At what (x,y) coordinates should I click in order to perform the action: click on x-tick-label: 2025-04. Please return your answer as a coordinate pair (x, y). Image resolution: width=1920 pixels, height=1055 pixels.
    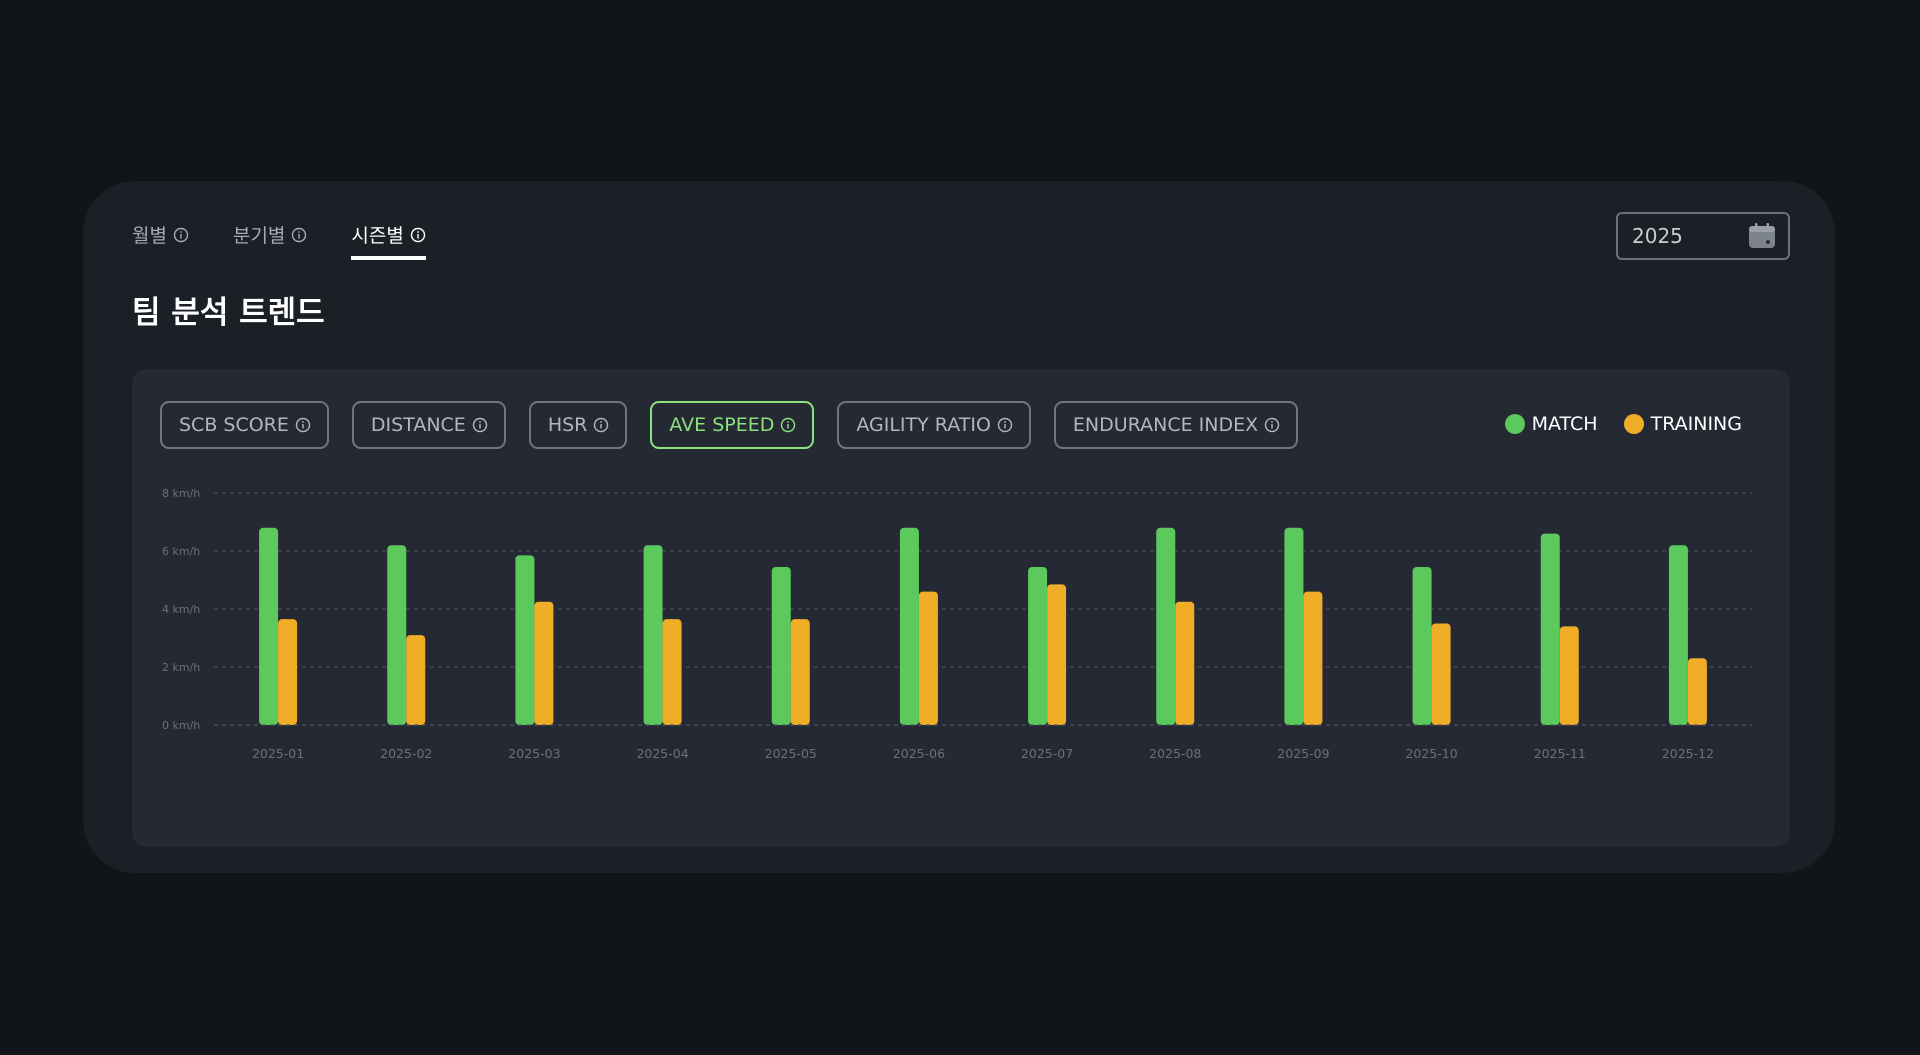
    Looking at the image, I should click on (662, 753).